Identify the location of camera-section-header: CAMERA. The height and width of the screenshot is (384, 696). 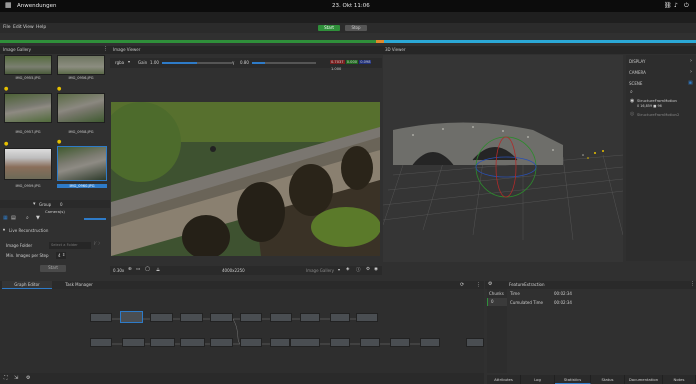
(637, 72).